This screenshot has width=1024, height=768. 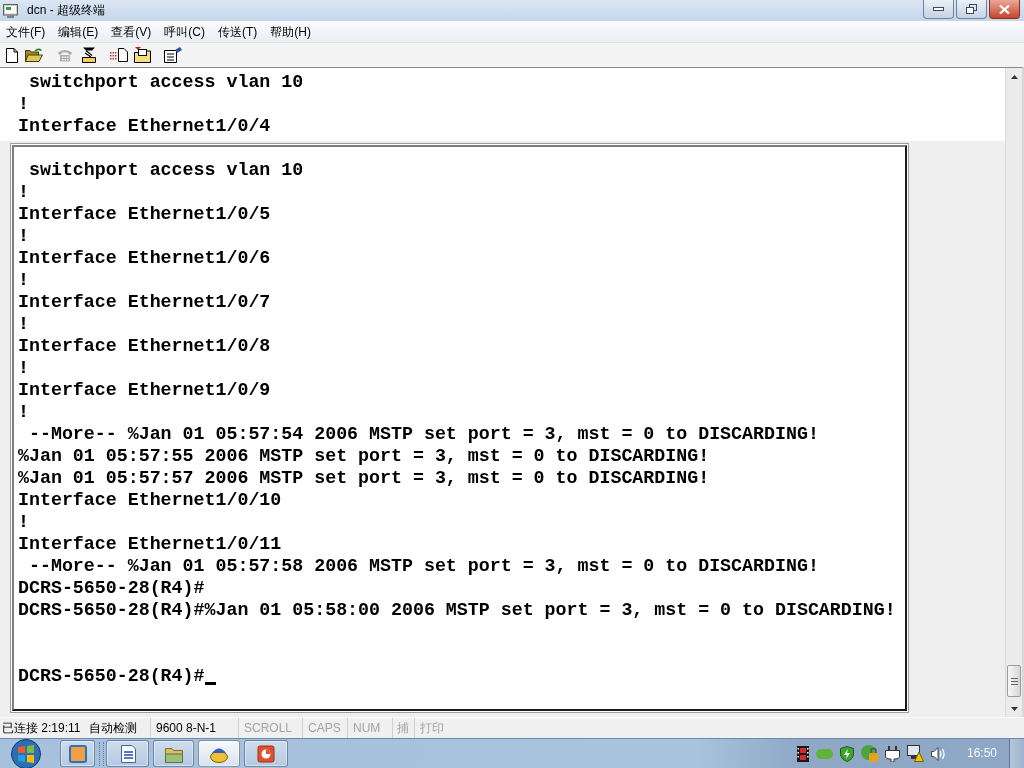 I want to click on close-icon, so click(x=1004, y=9).